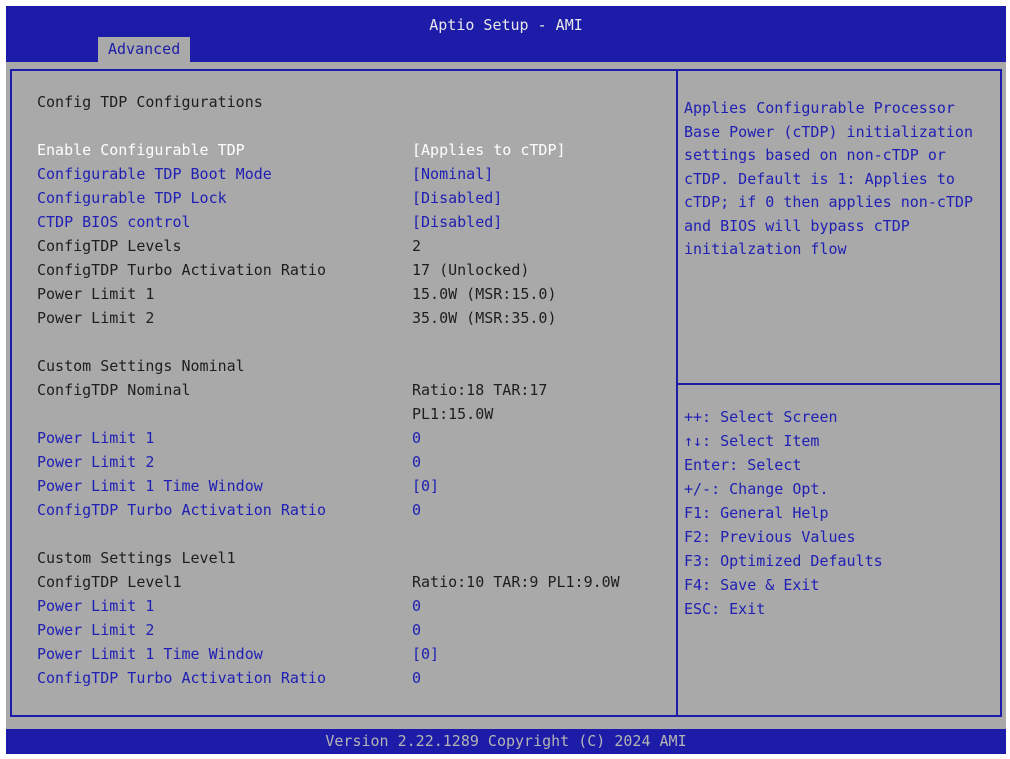 This screenshot has width=1010, height=759. Describe the element at coordinates (752, 585) in the screenshot. I see `key-hint-f4: F4: Save & Exit` at that location.